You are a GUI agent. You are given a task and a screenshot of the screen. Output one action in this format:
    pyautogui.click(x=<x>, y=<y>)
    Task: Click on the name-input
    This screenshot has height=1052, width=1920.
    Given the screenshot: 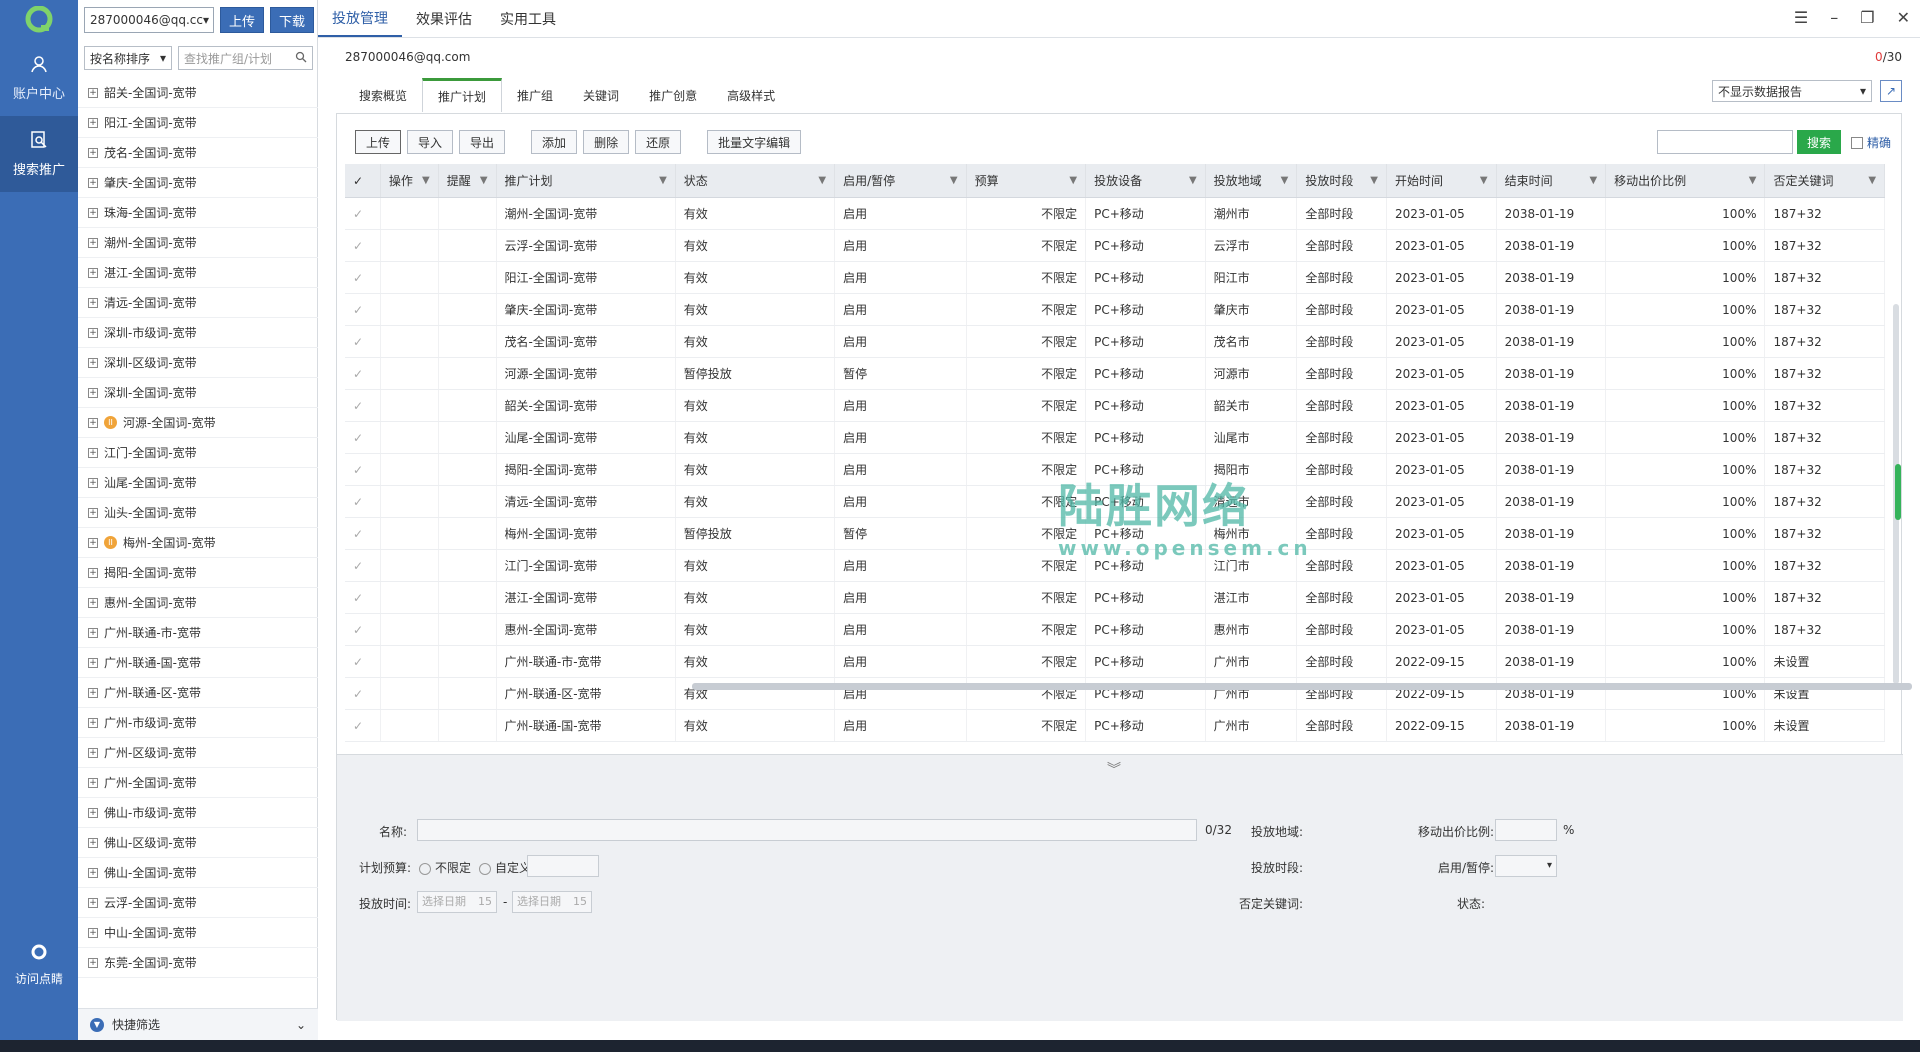 What is the action you would take?
    pyautogui.click(x=807, y=830)
    